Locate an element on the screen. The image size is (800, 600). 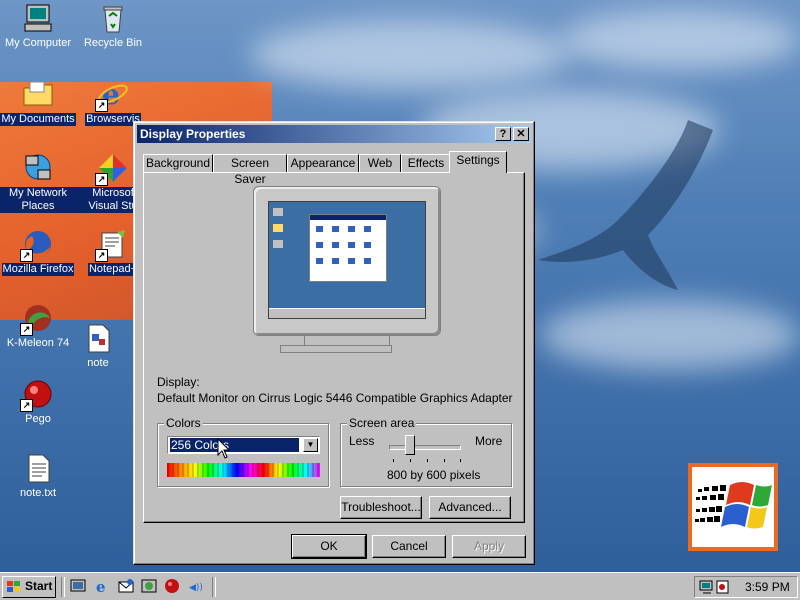
media-icon: ◀)) is located at coordinates (196, 586).